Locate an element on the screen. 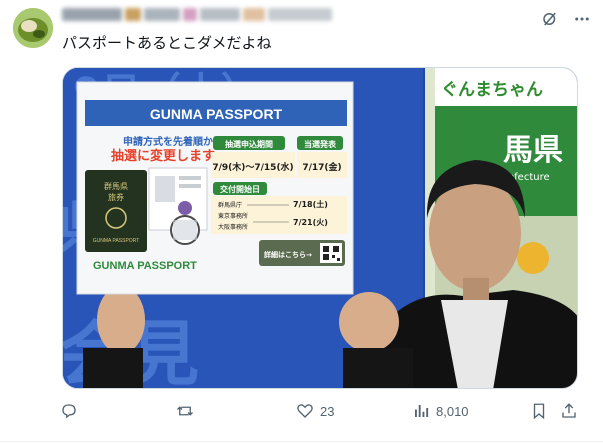 This screenshot has width=603, height=443. reply-icon is located at coordinates (69, 411).